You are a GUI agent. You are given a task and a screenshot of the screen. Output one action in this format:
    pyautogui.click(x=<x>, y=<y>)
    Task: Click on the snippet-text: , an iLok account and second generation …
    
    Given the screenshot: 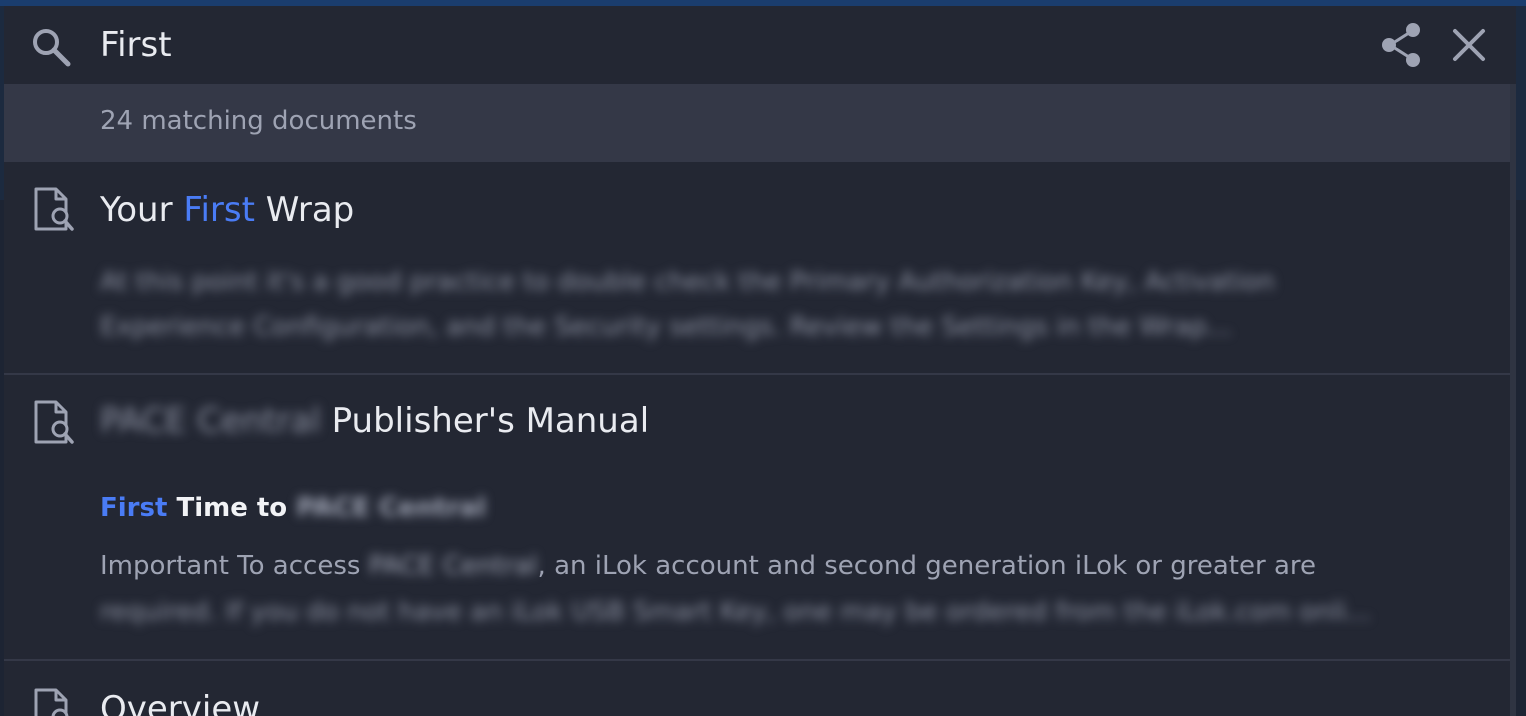 What is the action you would take?
    pyautogui.click(x=926, y=566)
    